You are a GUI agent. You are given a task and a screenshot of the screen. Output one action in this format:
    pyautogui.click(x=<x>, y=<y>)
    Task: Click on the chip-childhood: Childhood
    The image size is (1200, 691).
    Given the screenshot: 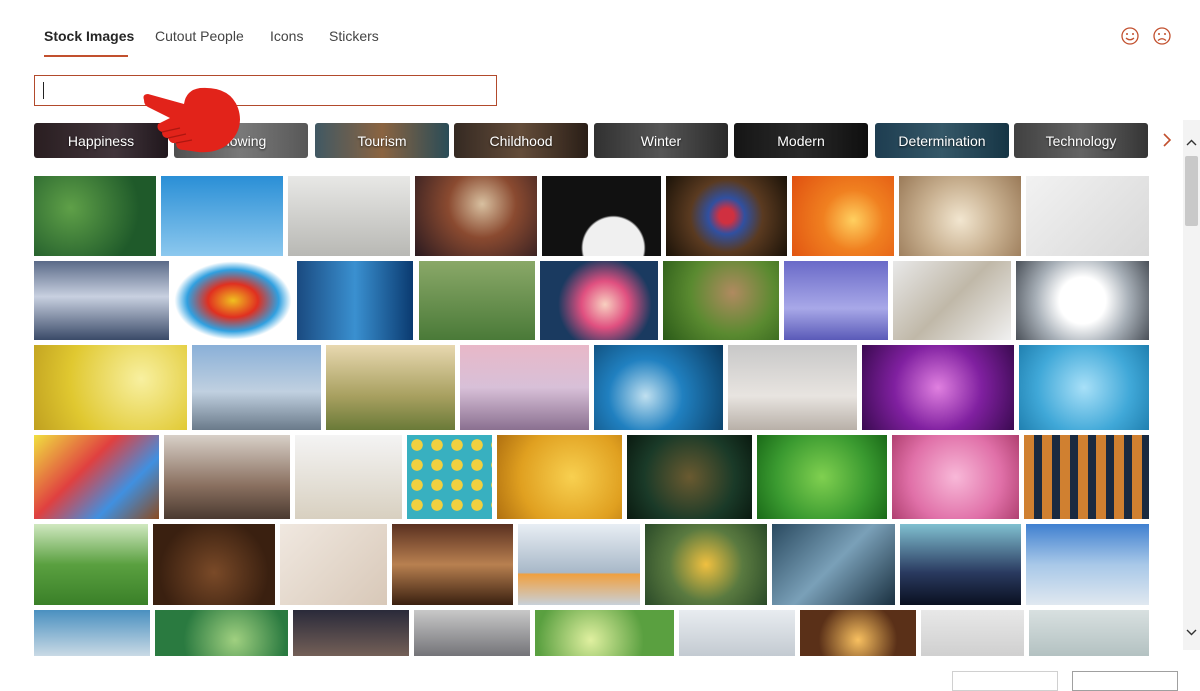 What is the action you would take?
    pyautogui.click(x=521, y=140)
    